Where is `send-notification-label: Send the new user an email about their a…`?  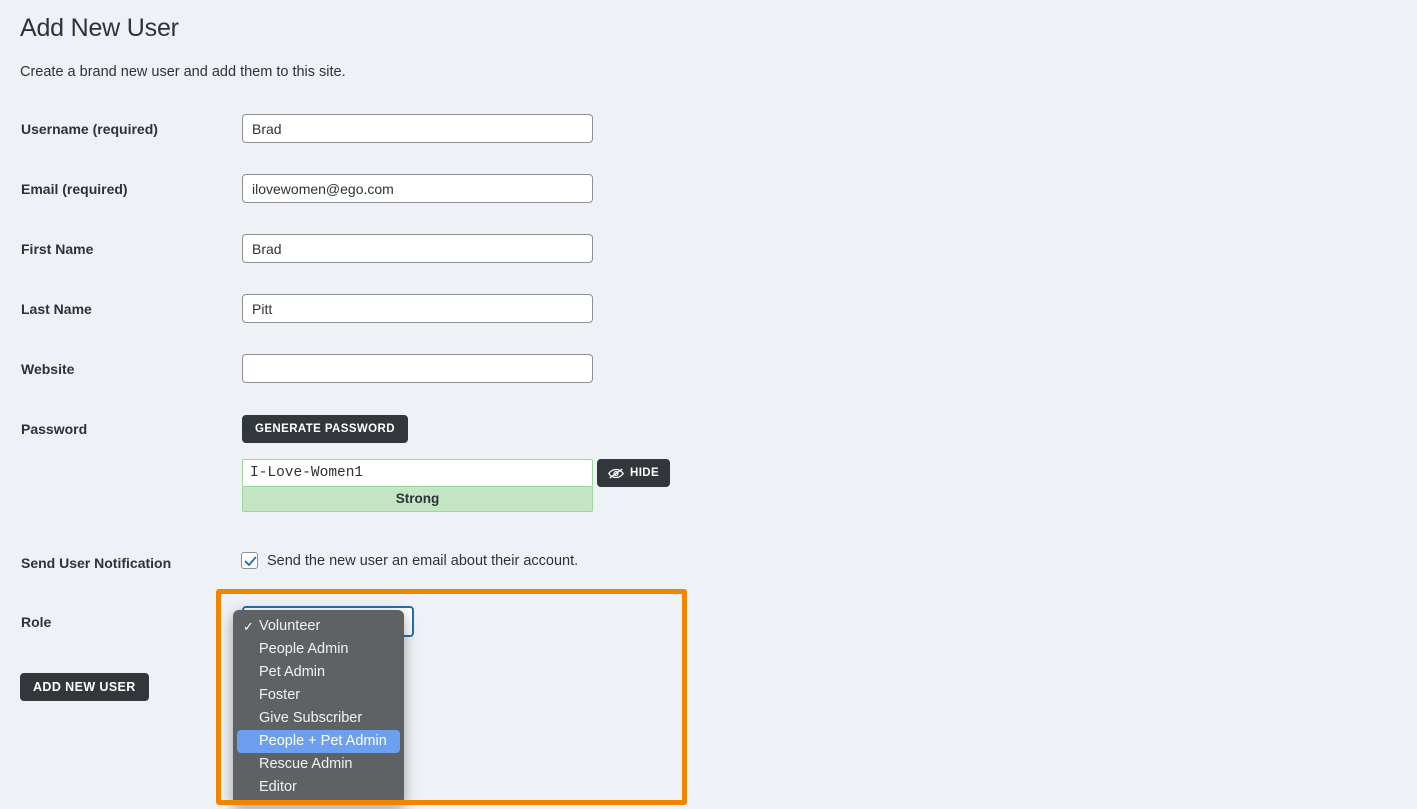 send-notification-label: Send the new user an email about their a… is located at coordinates (422, 561).